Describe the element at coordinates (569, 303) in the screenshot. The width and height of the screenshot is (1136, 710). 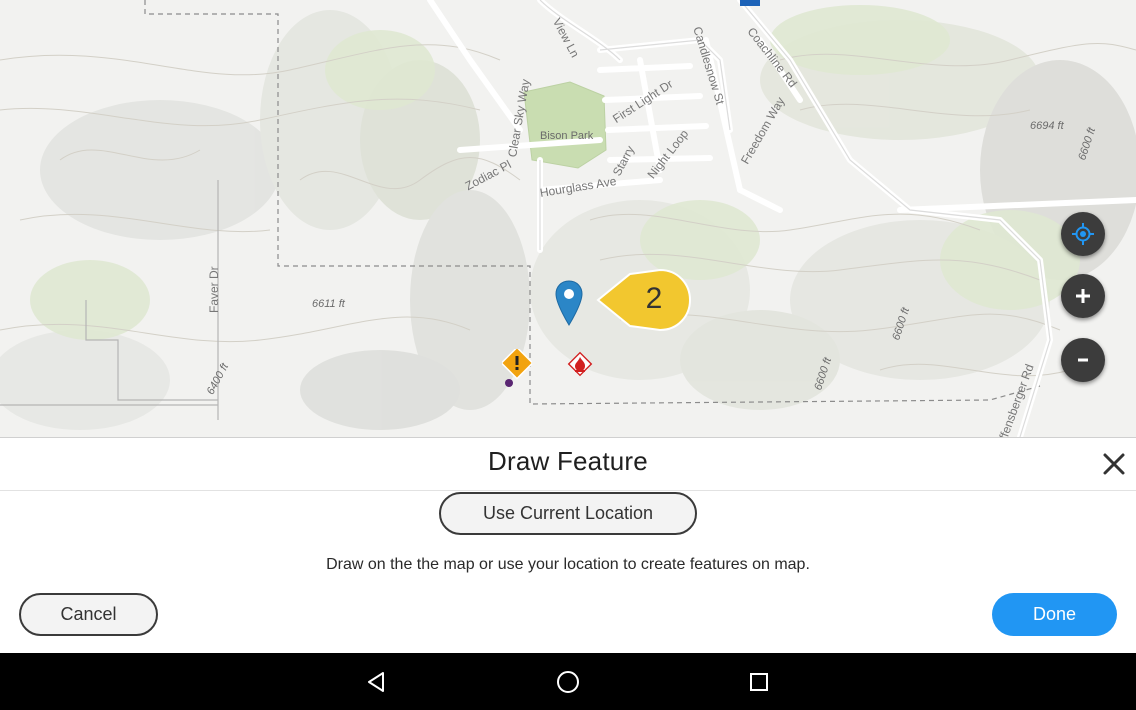
I see `map-pin-icon` at that location.